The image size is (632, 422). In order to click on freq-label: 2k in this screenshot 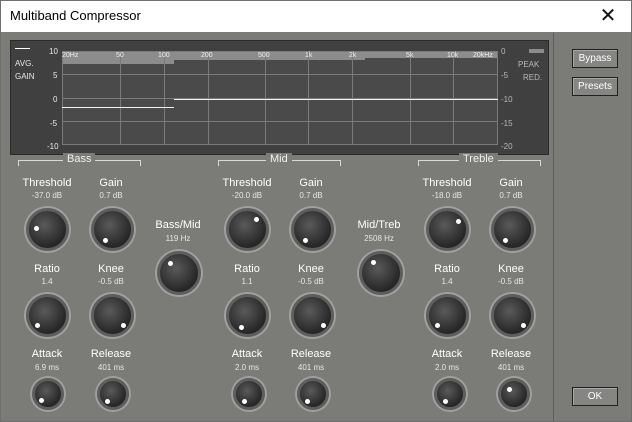, I will do `click(353, 55)`.